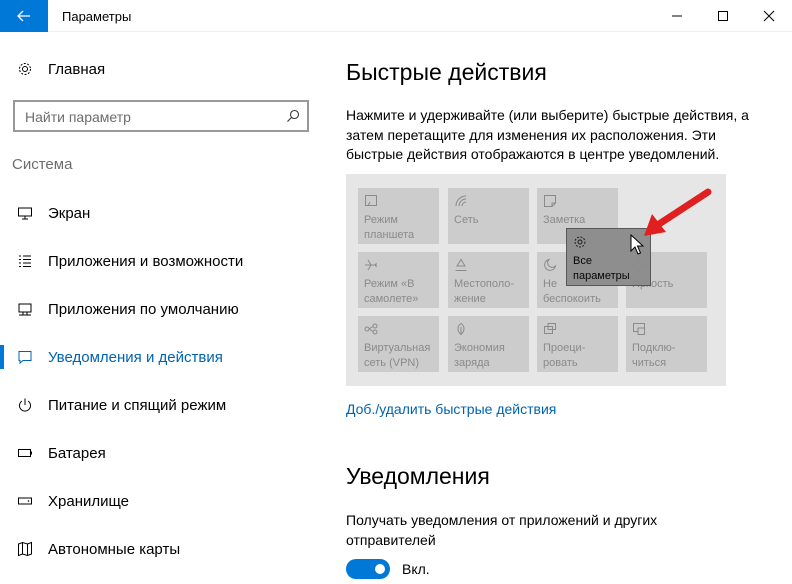 The height and width of the screenshot is (584, 792). I want to click on moon-icon, so click(550, 264).